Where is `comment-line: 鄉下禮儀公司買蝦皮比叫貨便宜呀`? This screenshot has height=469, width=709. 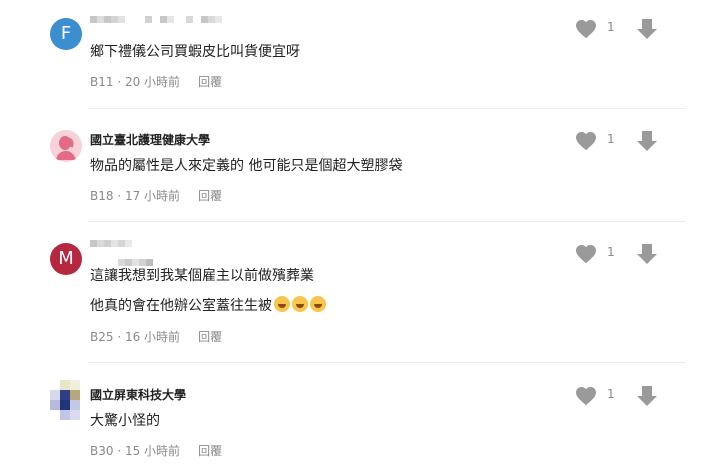
comment-line: 鄉下禮儀公司買蝦皮比叫貨便宜呀 is located at coordinates (195, 52).